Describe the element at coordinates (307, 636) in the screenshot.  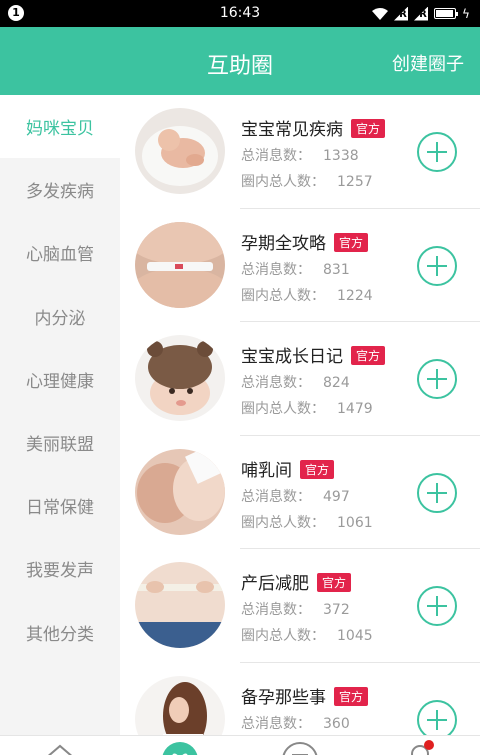
I see `member-count: 圈内总人数： 1045` at that location.